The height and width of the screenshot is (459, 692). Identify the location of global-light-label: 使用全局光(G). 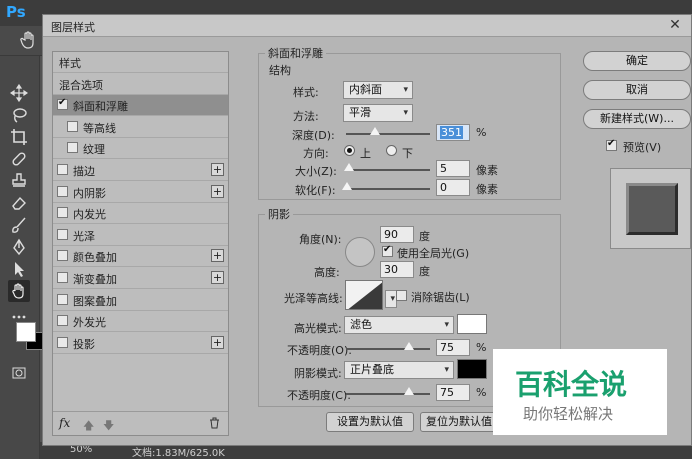
(433, 253).